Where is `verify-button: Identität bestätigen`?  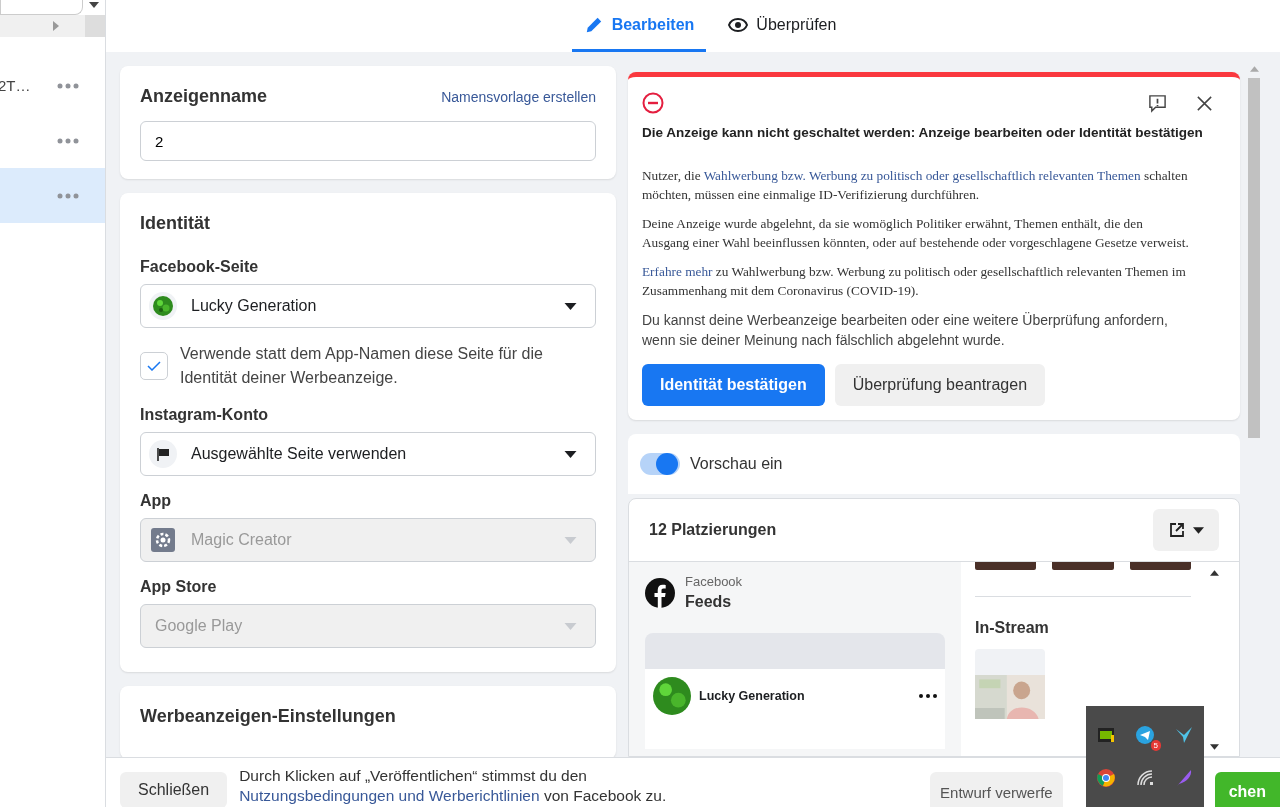
verify-button: Identität bestätigen is located at coordinates (733, 385).